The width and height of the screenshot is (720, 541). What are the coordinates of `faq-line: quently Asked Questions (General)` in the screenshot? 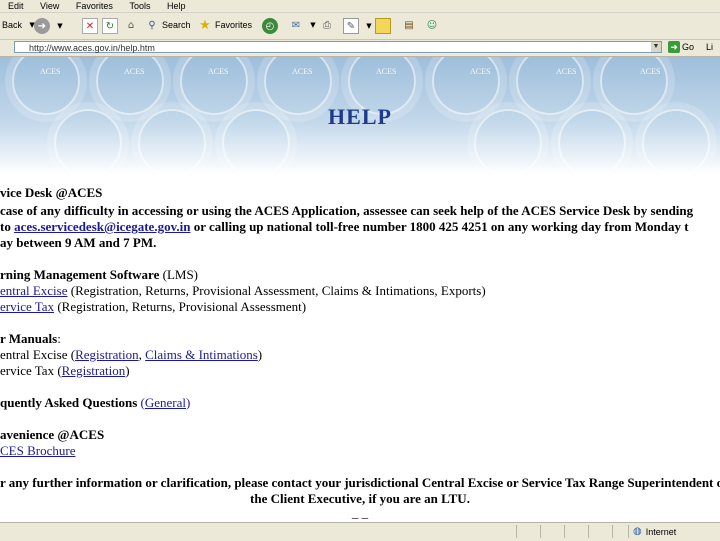 It's located at (95, 403).